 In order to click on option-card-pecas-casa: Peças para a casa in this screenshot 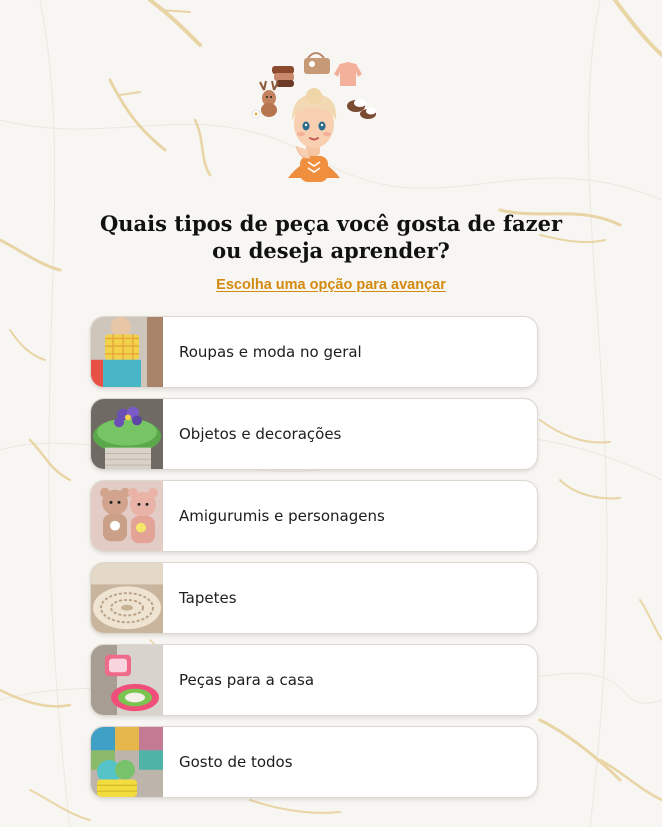, I will do `click(314, 680)`.